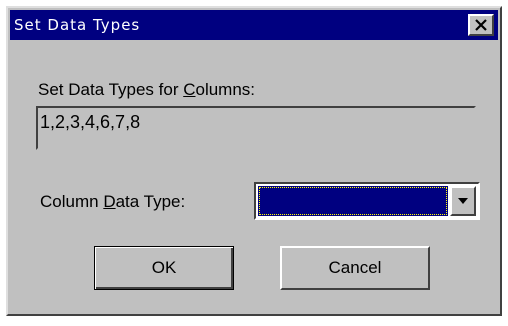 Image resolution: width=508 pixels, height=326 pixels. Describe the element at coordinates (77, 25) in the screenshot. I see `window-title: Set Data Types` at that location.